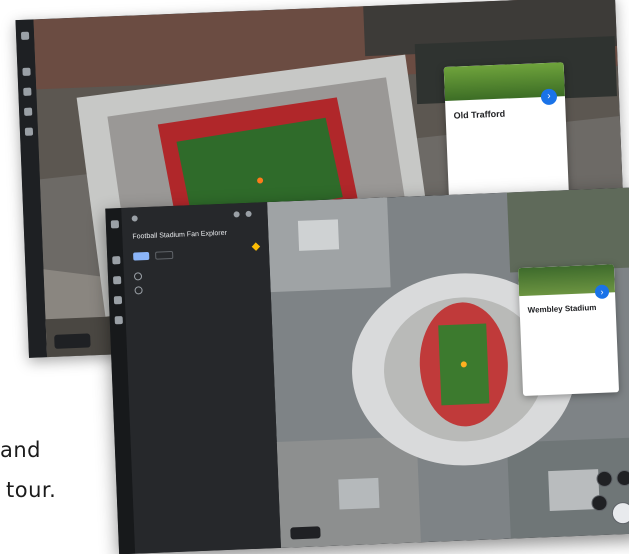 The image size is (629, 554). Describe the element at coordinates (506, 135) in the screenshot. I see `info-card-old-trafford: › Old Trafford` at that location.